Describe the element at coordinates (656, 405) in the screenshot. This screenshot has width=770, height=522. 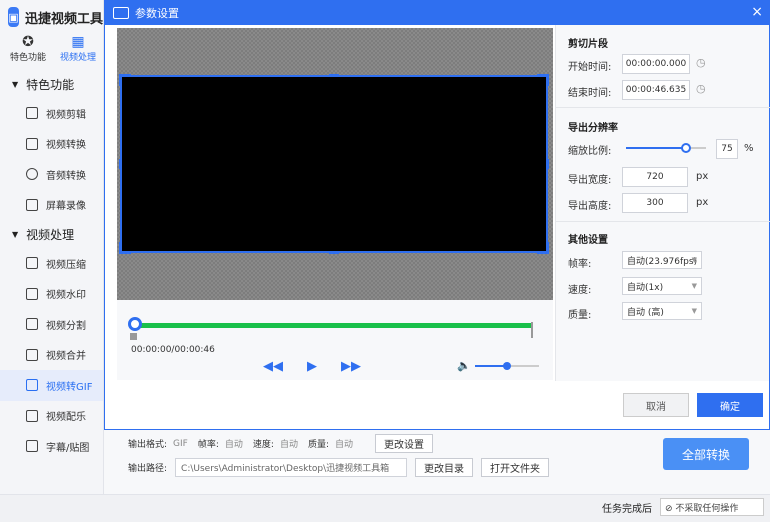
I see `cancel-button: 取消` at that location.